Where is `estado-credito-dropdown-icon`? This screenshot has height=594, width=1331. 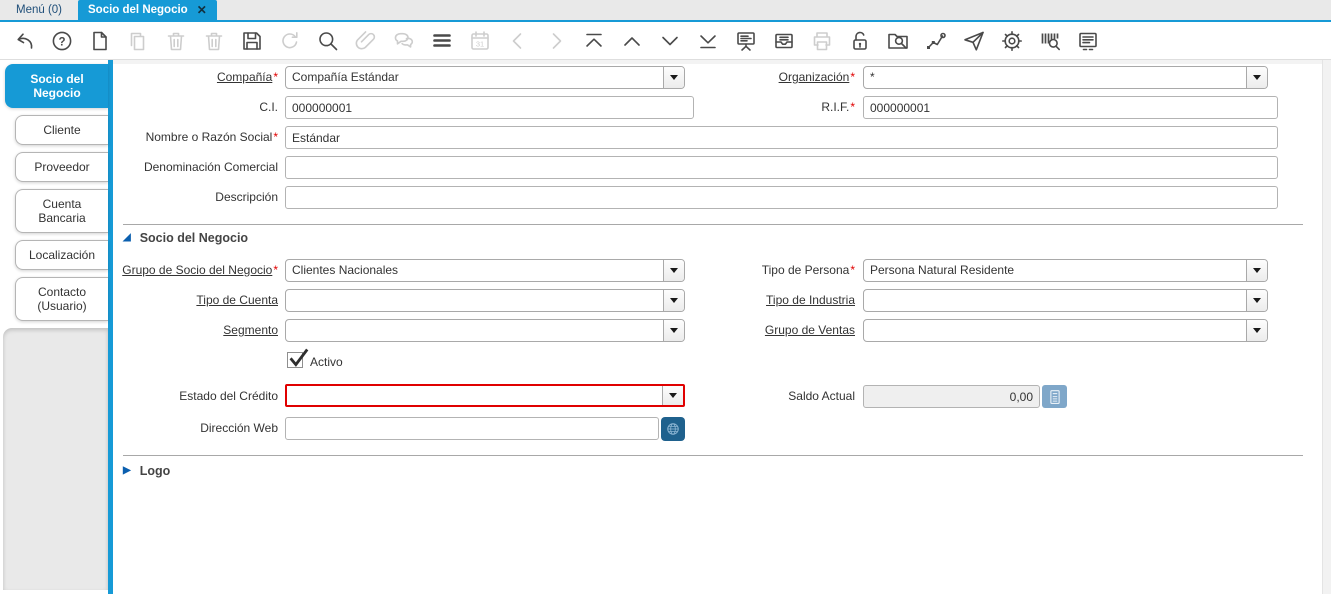
estado-credito-dropdown-icon is located at coordinates (672, 395).